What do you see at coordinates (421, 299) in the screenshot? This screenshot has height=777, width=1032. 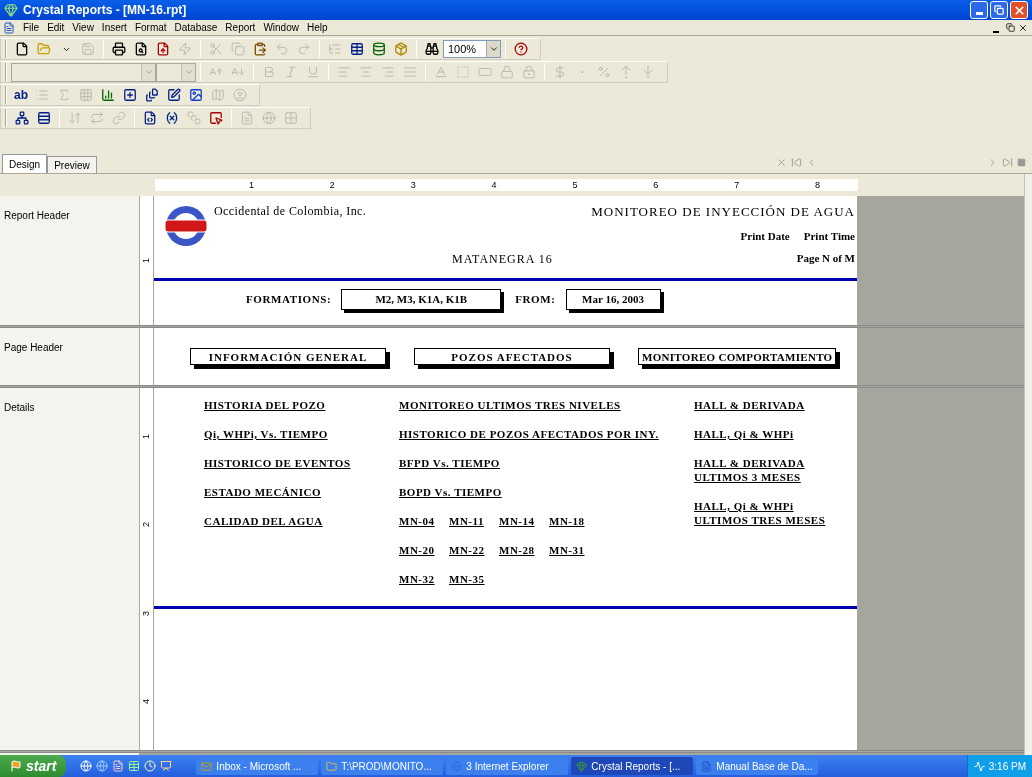 I see `filter-value: M2, M3, K1A, K1B` at bounding box center [421, 299].